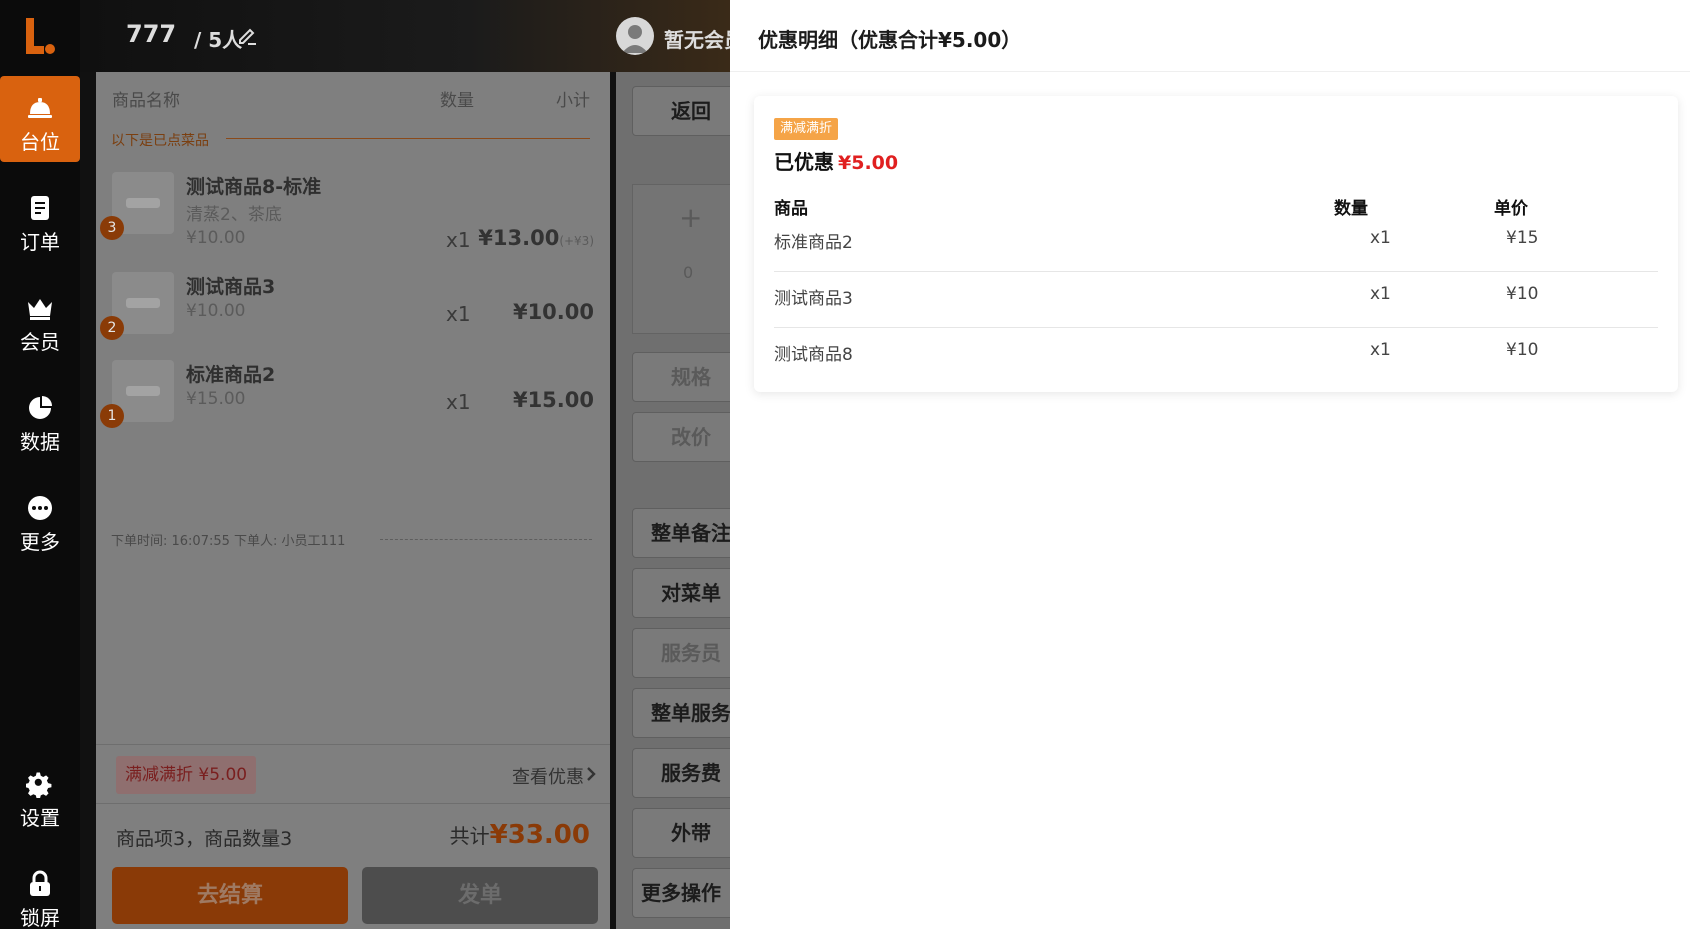 The width and height of the screenshot is (1690, 929). What do you see at coordinates (40, 309) in the screenshot?
I see `member-crown-icon` at bounding box center [40, 309].